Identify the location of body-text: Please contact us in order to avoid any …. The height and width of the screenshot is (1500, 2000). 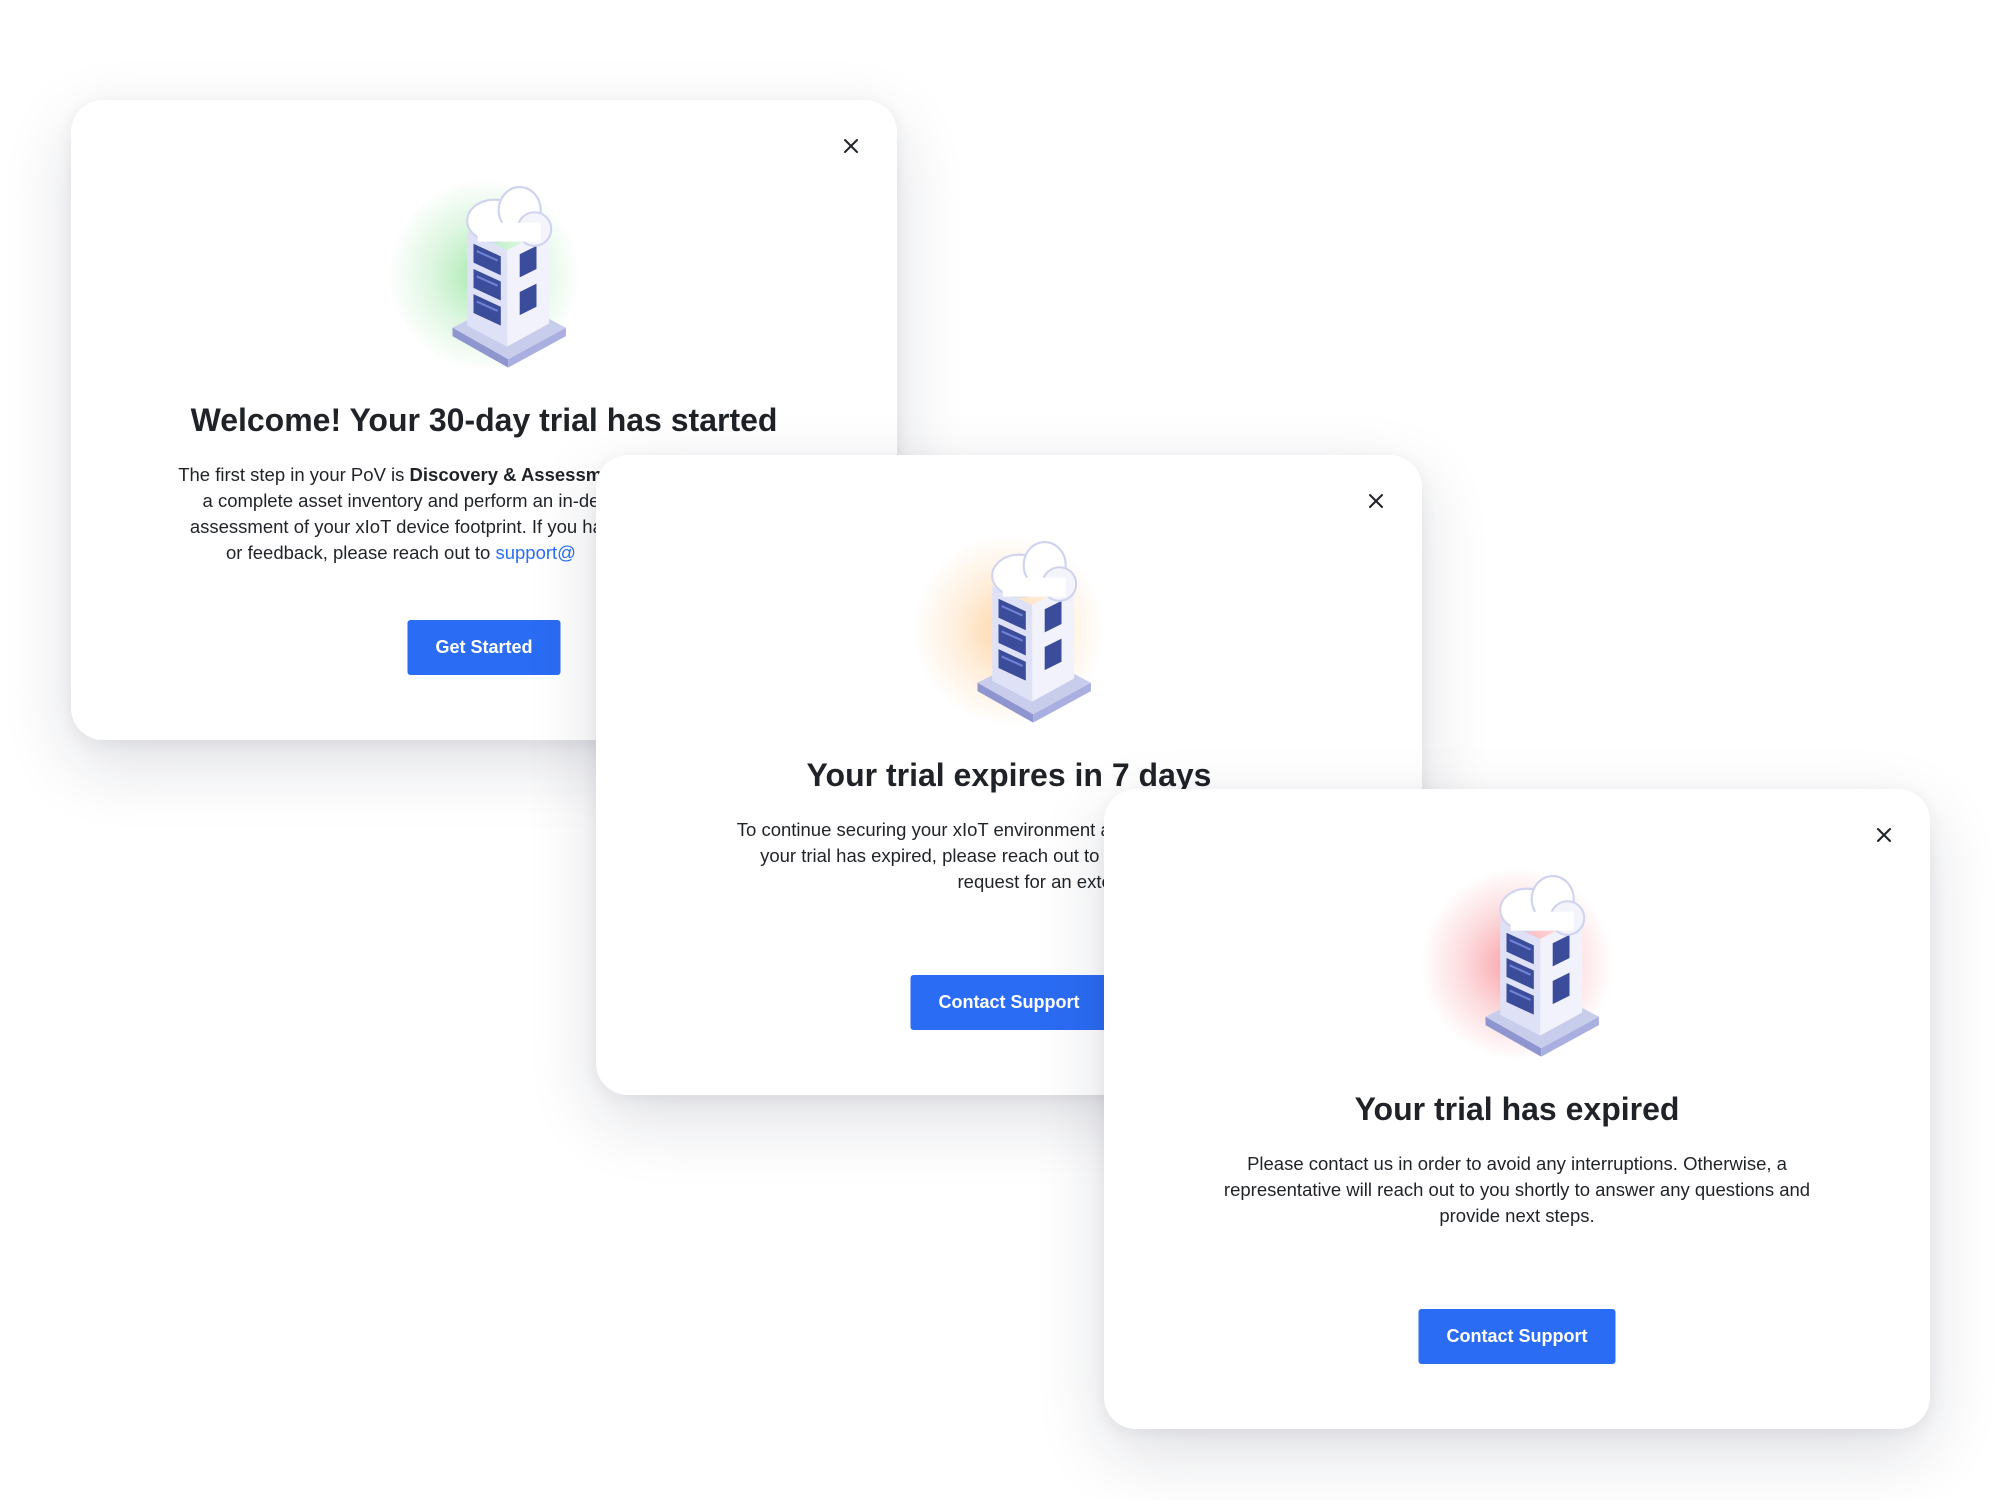
(1517, 1163).